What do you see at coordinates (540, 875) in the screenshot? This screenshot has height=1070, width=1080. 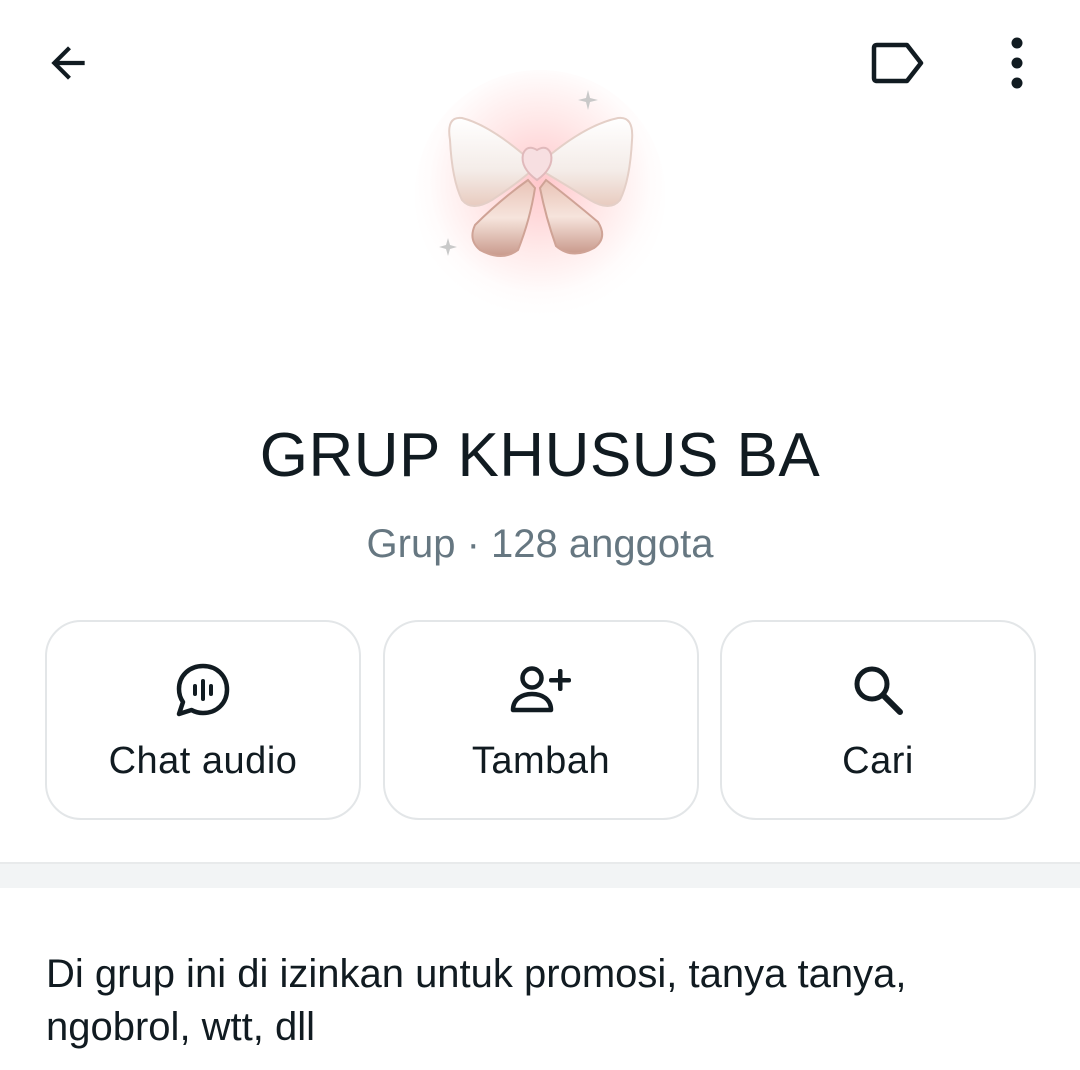 I see `section-divider` at bounding box center [540, 875].